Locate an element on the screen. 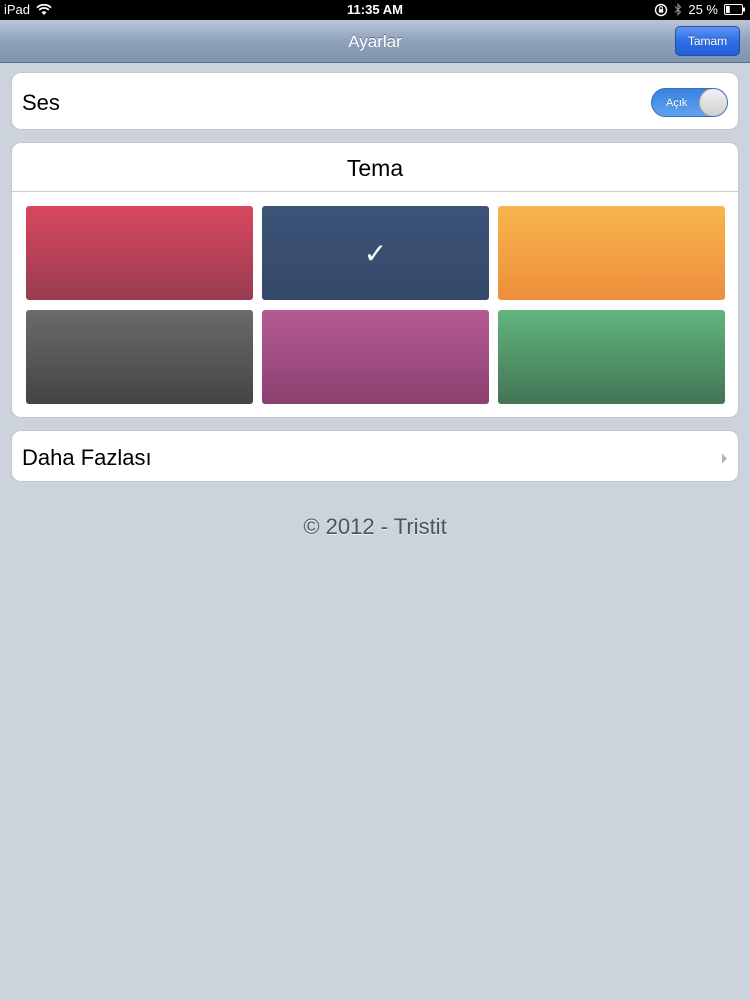 The height and width of the screenshot is (1000, 750). sound-setting-row: Ses Açık is located at coordinates (375, 101).